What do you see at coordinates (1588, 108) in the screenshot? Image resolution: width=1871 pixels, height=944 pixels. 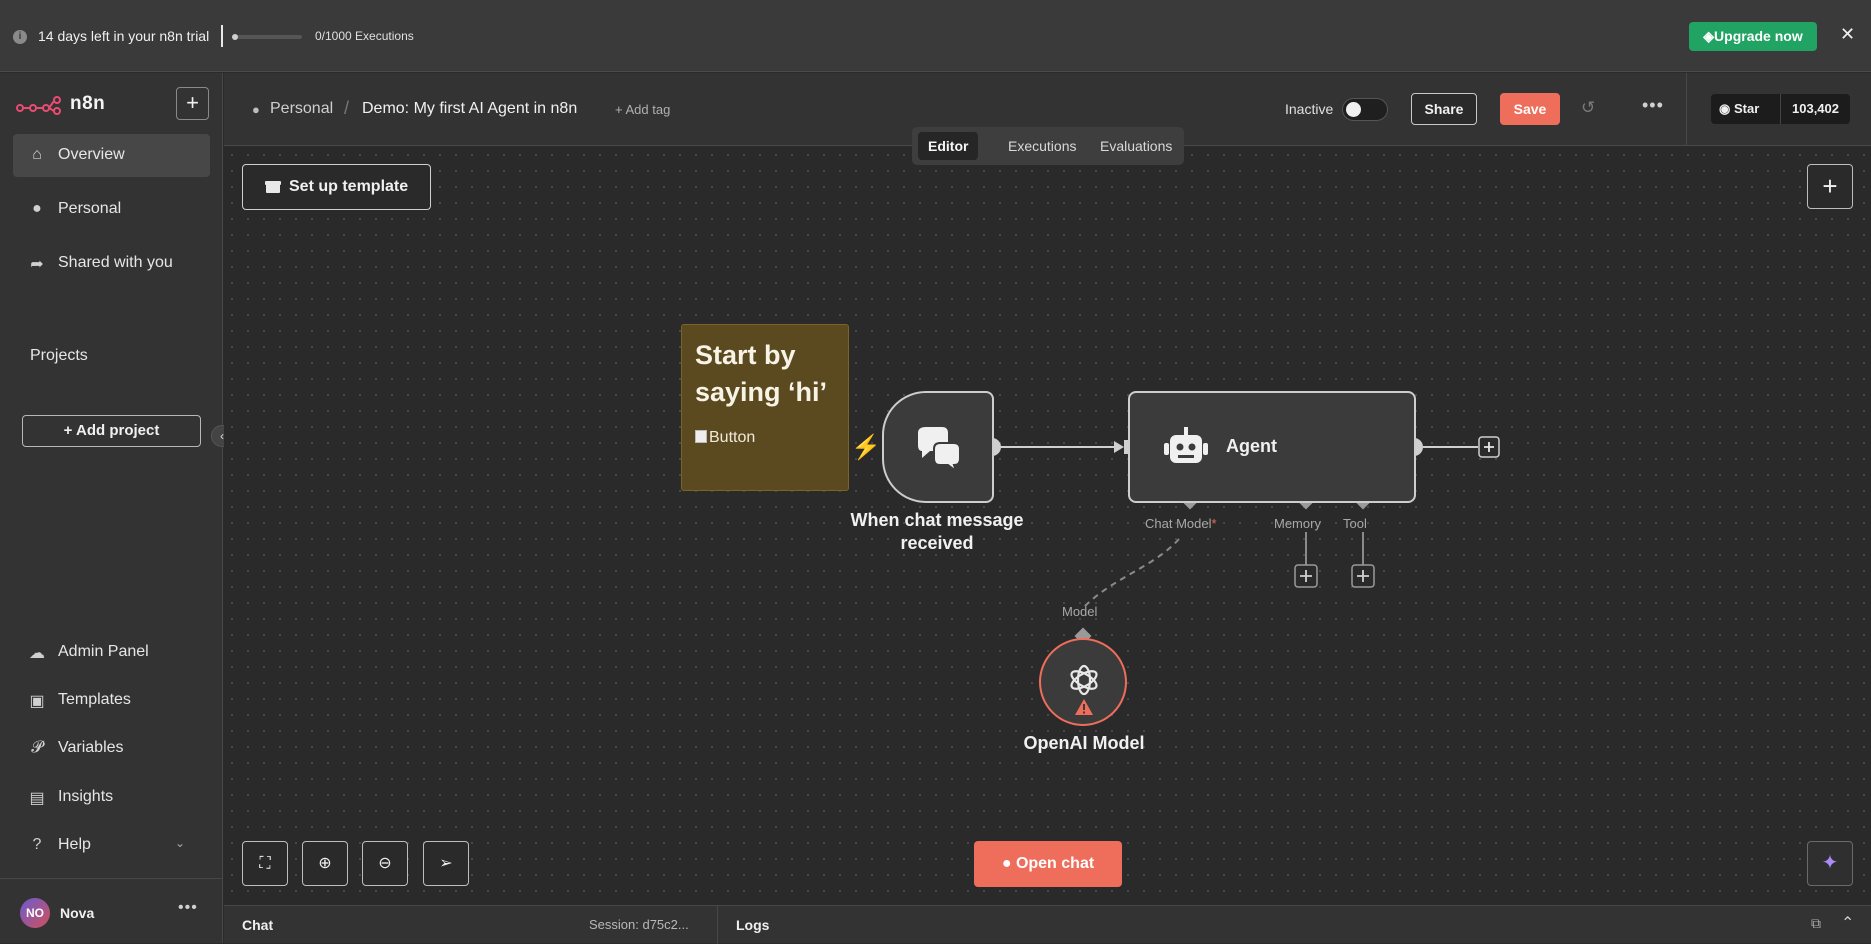 I see `history-icon: ↺` at bounding box center [1588, 108].